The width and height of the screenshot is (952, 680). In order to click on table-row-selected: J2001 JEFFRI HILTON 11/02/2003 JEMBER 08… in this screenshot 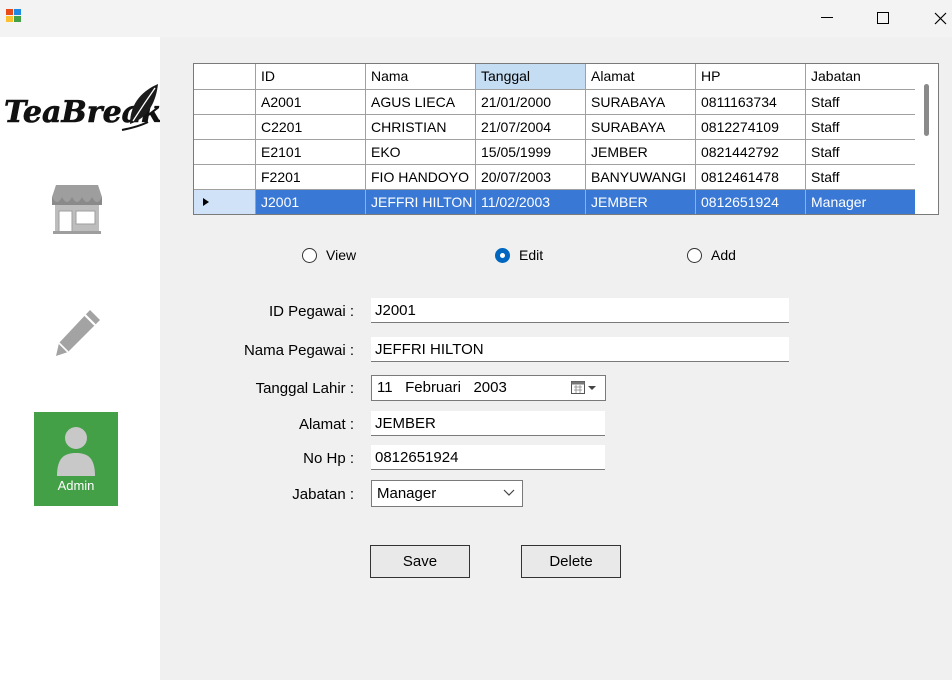, I will do `click(555, 202)`.